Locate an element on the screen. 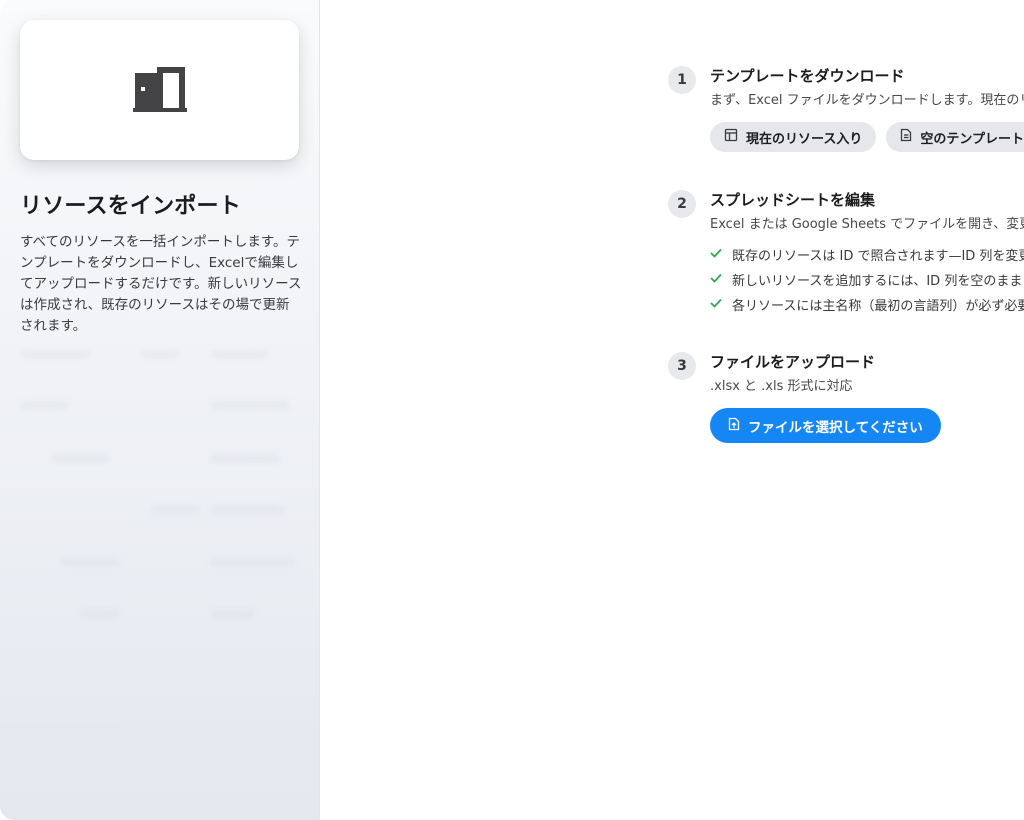  step-description: .xlsx と .xls 形式に対応 is located at coordinates (781, 386).